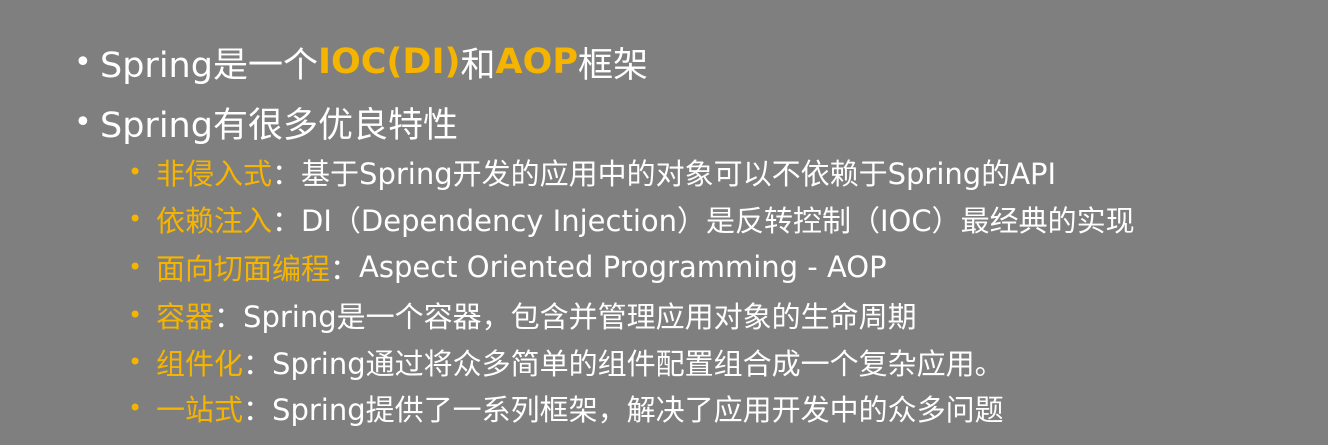  What do you see at coordinates (613, 65) in the screenshot?
I see `bullet-text-suffix: 框架` at bounding box center [613, 65].